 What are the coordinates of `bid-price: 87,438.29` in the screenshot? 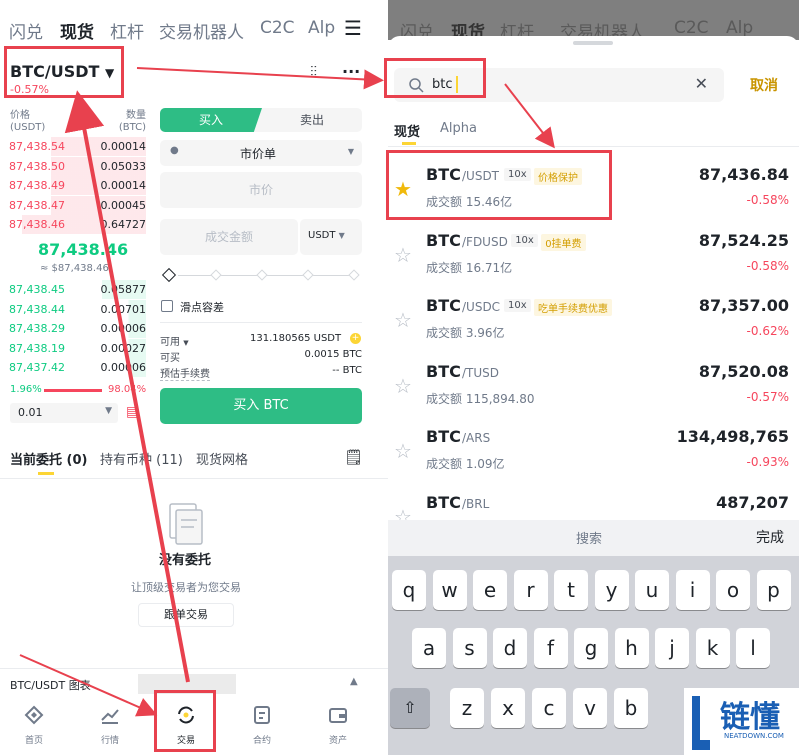 It's located at (37, 329).